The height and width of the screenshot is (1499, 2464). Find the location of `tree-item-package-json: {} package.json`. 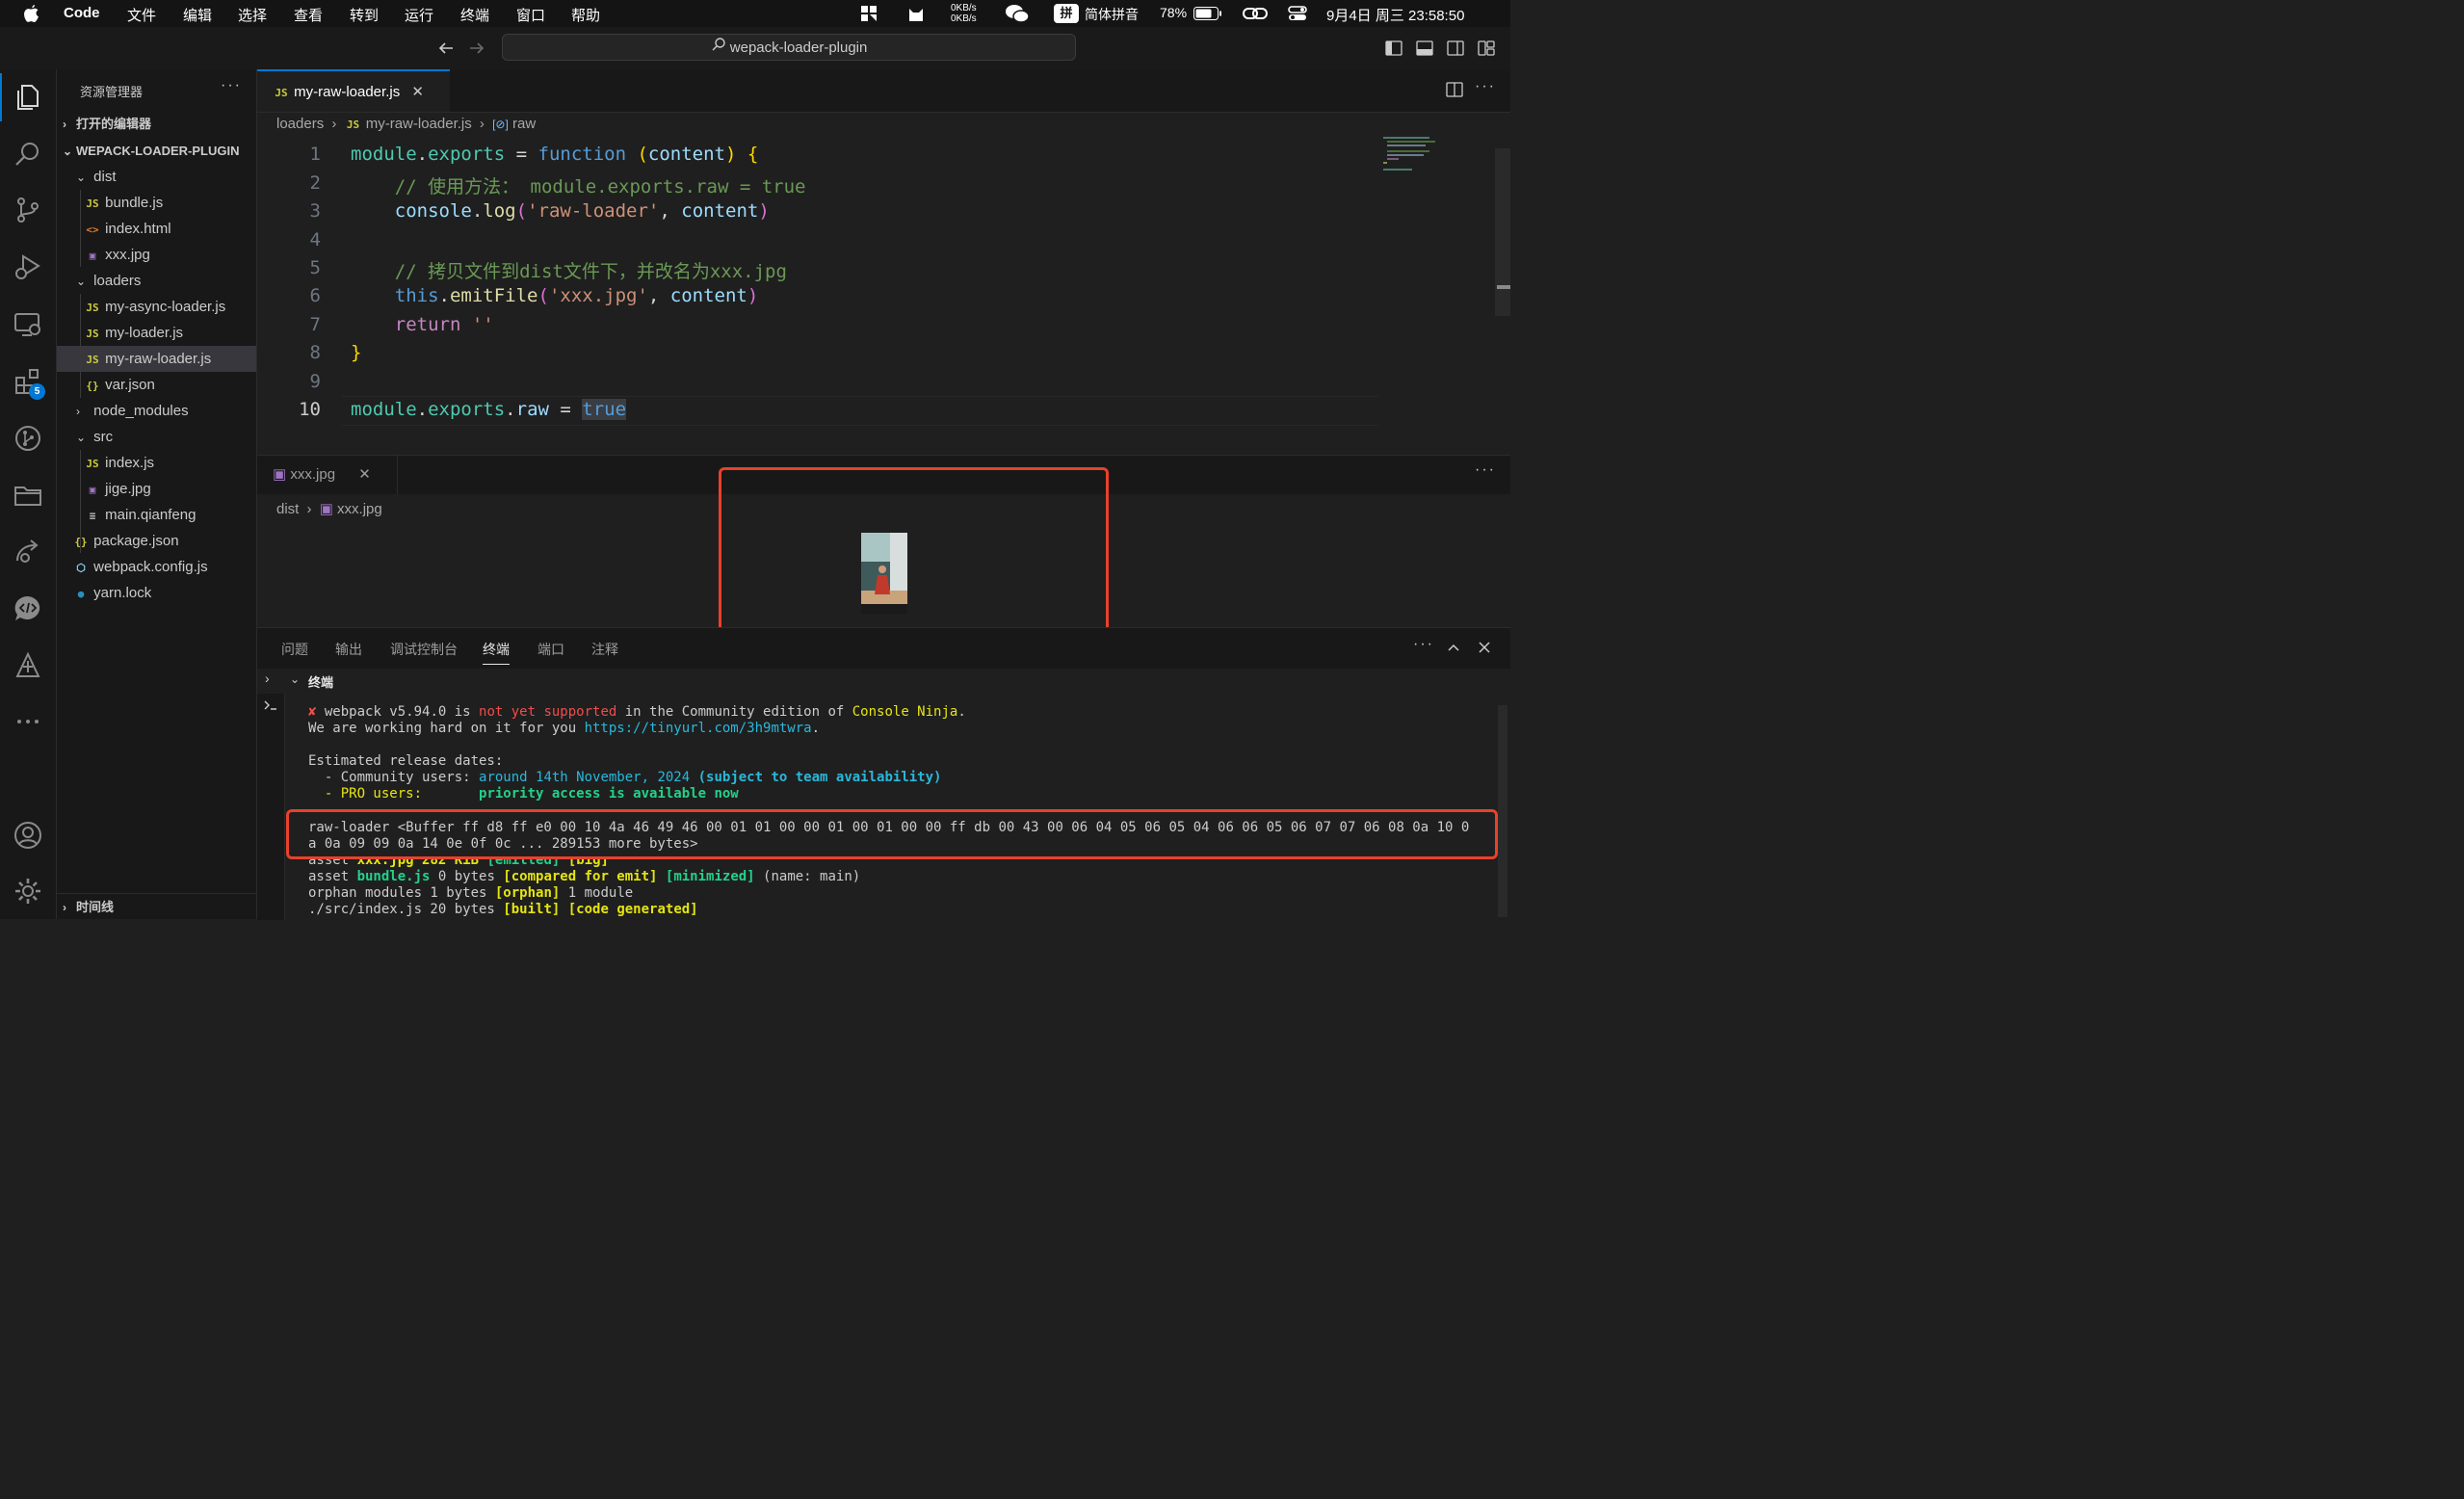

tree-item-package-json: {} package.json is located at coordinates (156, 541).